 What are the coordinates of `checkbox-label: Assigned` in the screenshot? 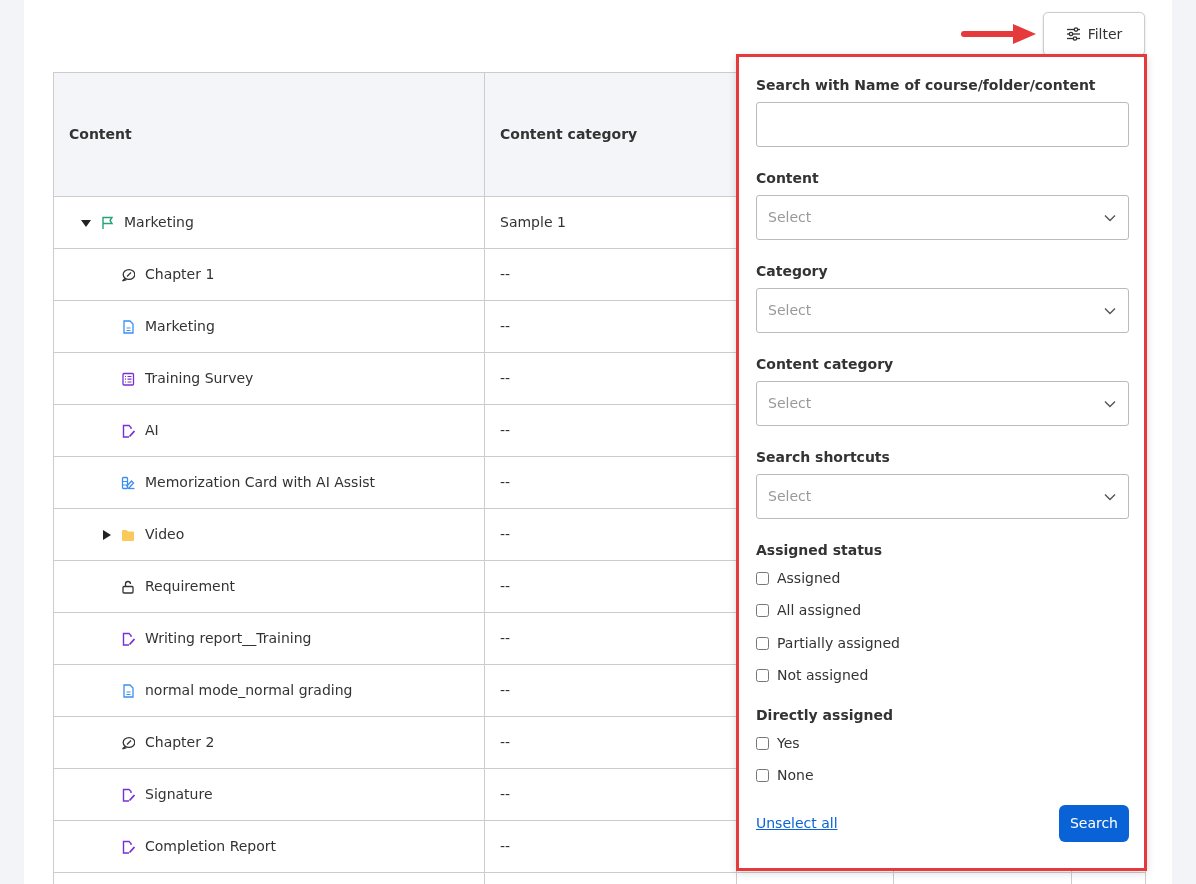 It's located at (809, 578).